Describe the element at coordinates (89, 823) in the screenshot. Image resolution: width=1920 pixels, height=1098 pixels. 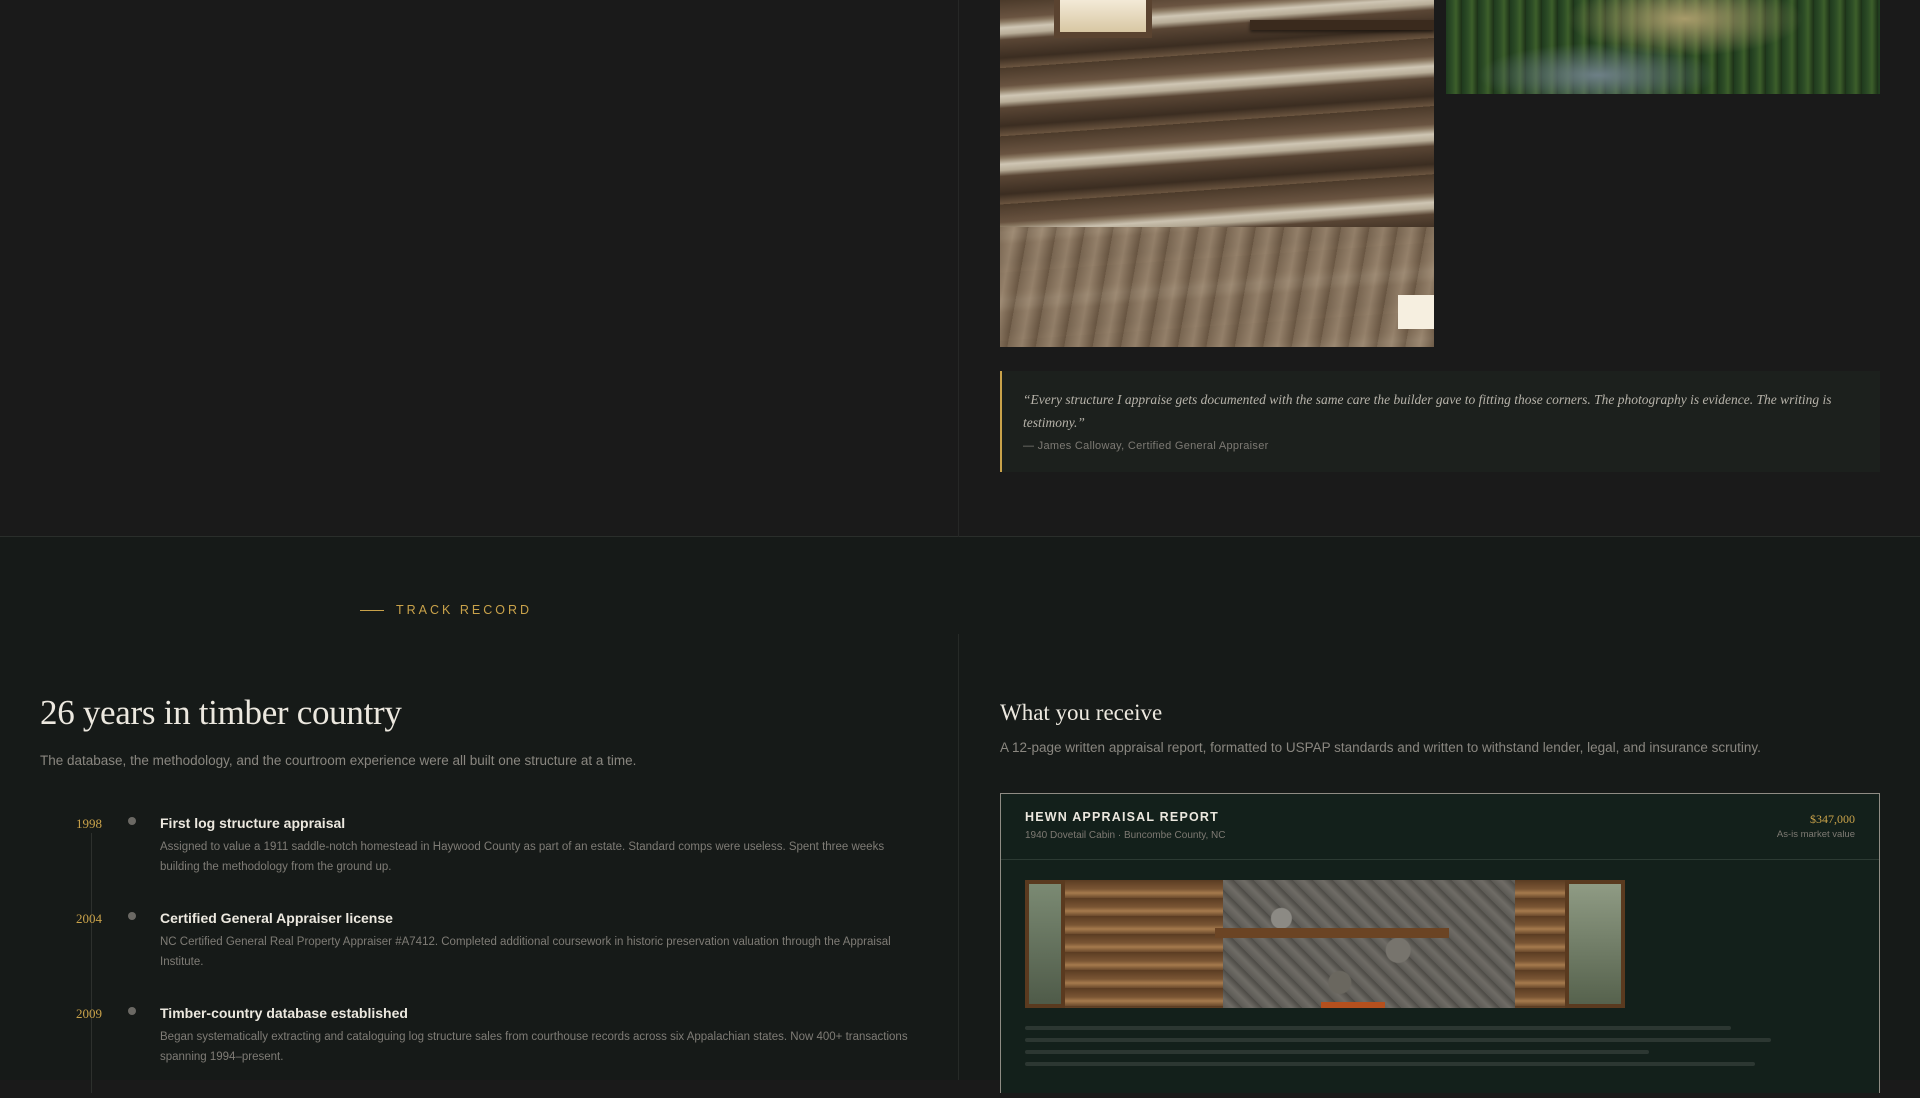
I see `timeline-year: 1998` at that location.